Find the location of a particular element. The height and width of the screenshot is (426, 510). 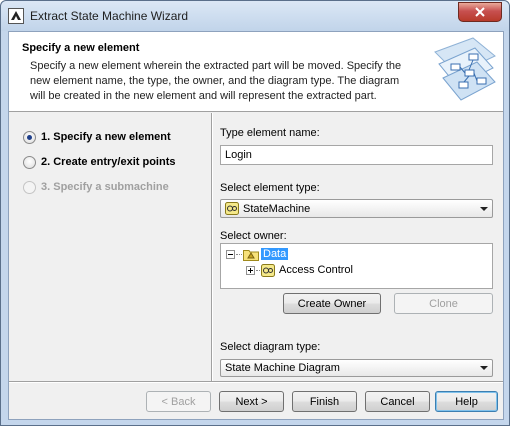

step-submachine: 3. Specify a submachine is located at coordinates (96, 187).